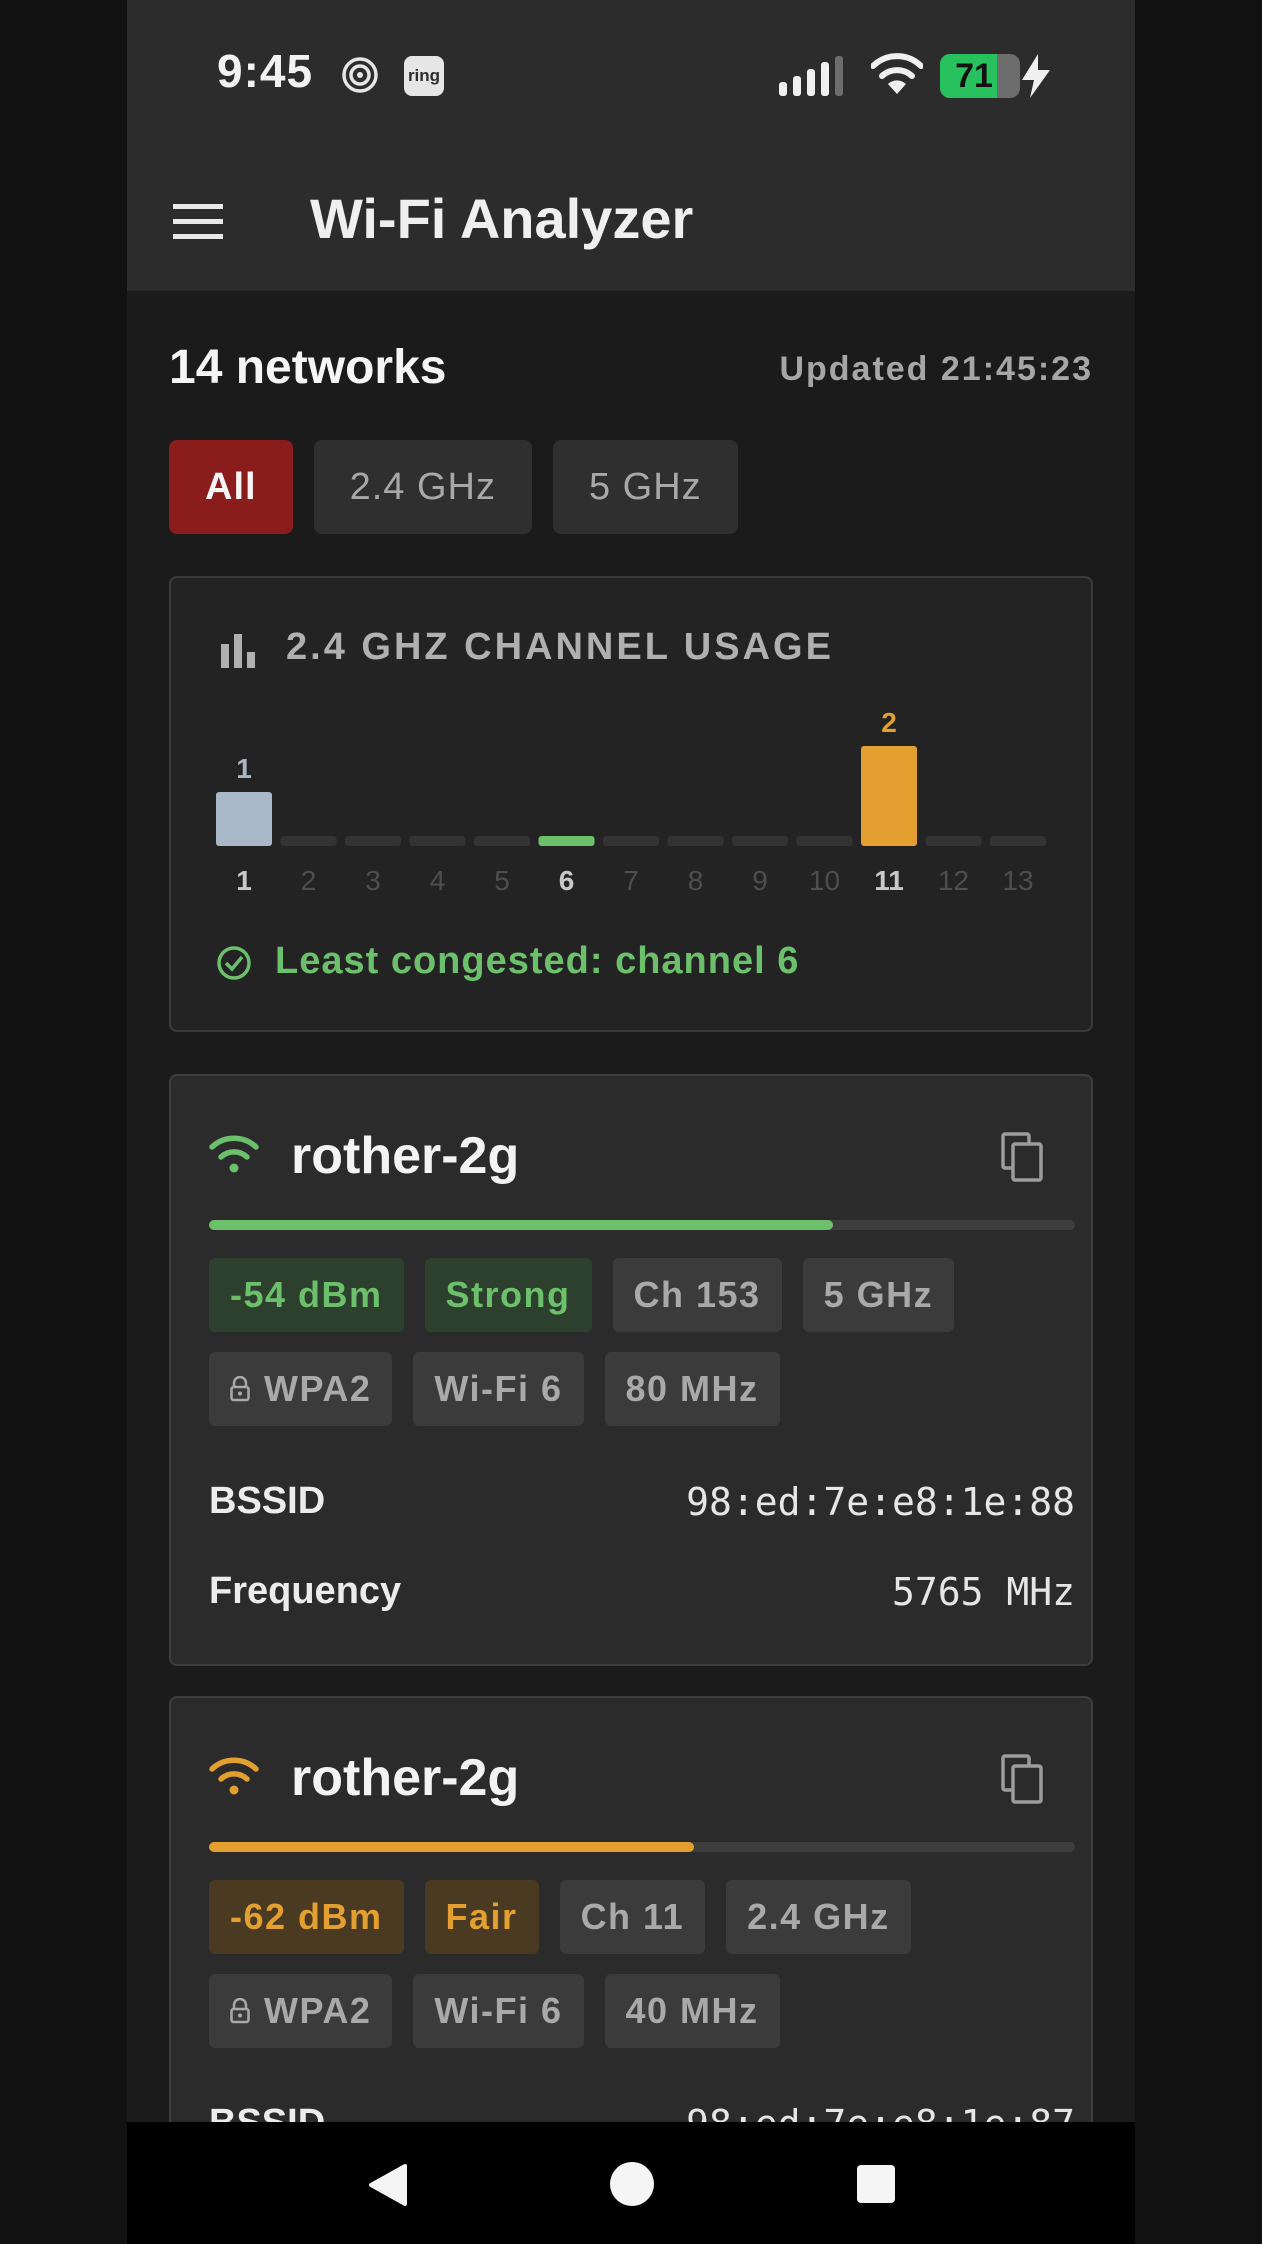 This screenshot has width=1262, height=2244. Describe the element at coordinates (198, 221) in the screenshot. I see `hamburger-menu-icon` at that location.